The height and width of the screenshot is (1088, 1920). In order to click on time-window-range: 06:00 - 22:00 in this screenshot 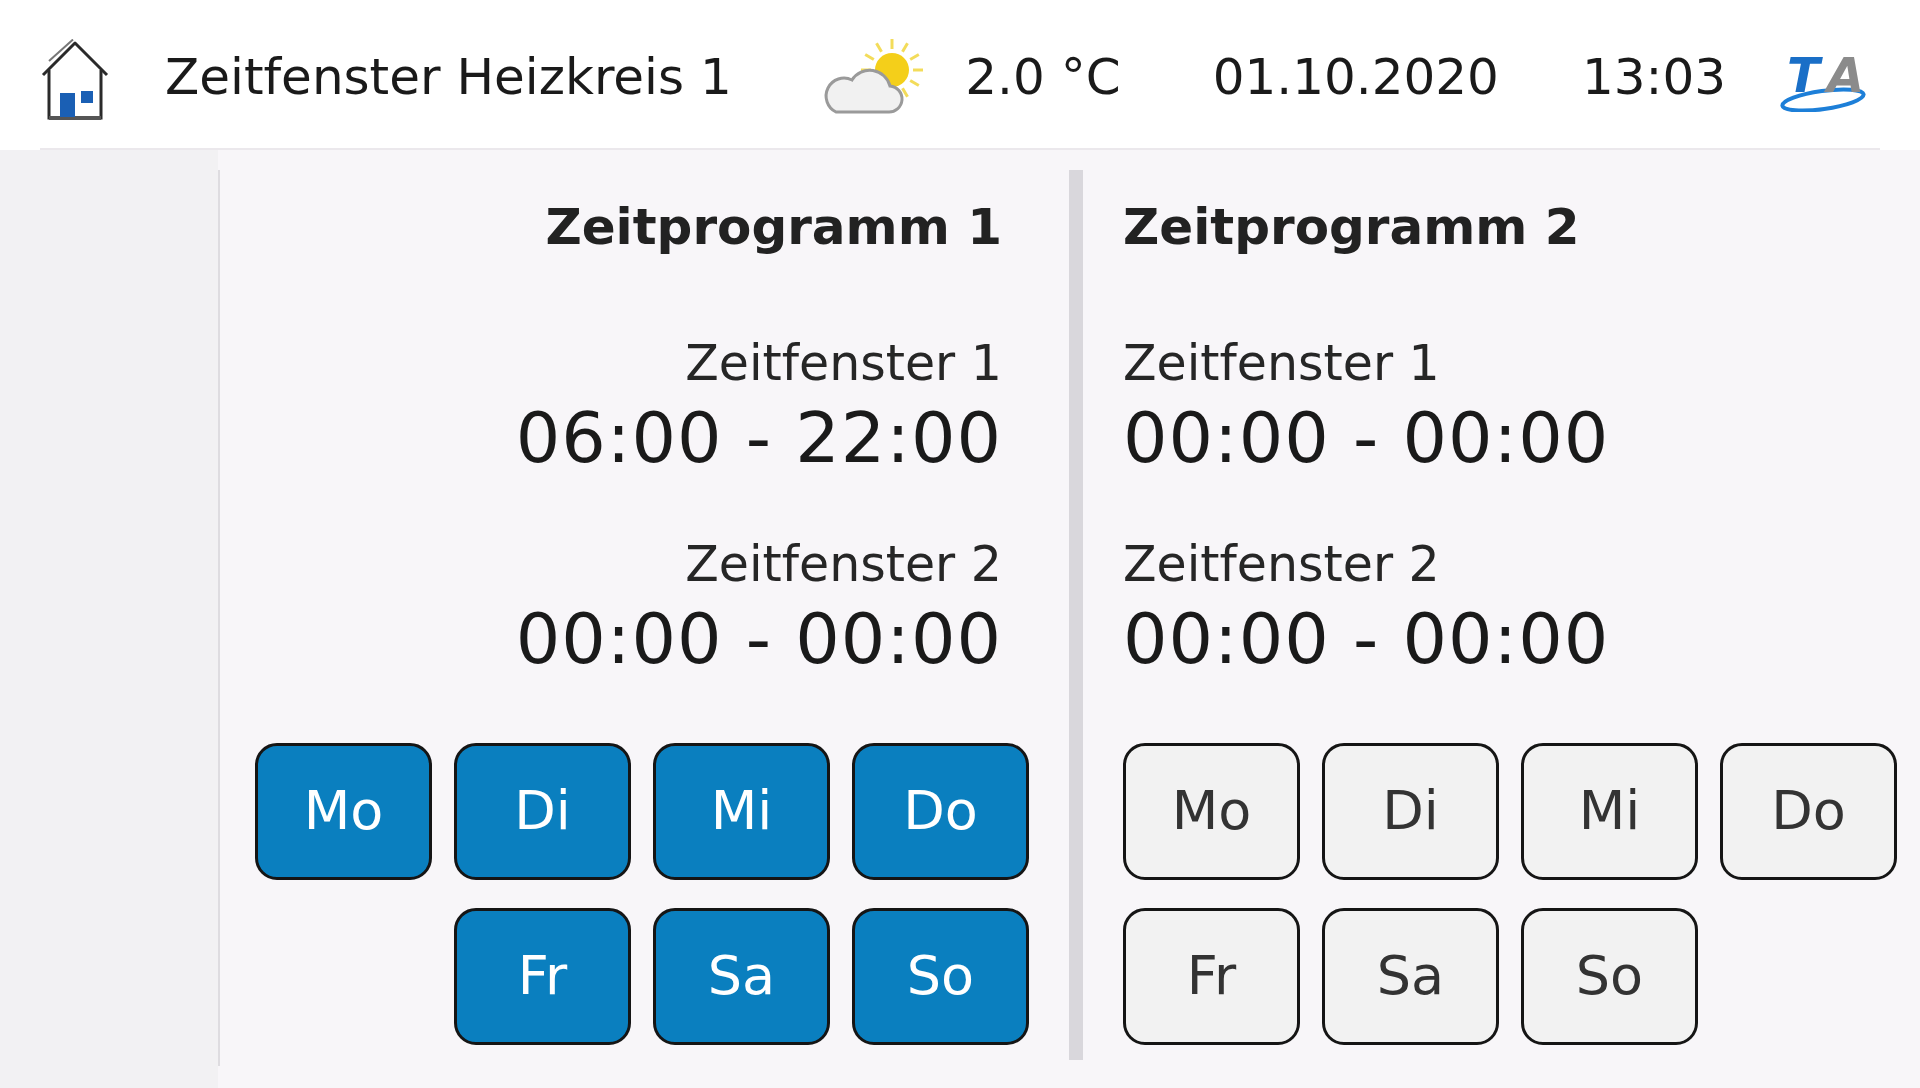, I will do `click(758, 437)`.